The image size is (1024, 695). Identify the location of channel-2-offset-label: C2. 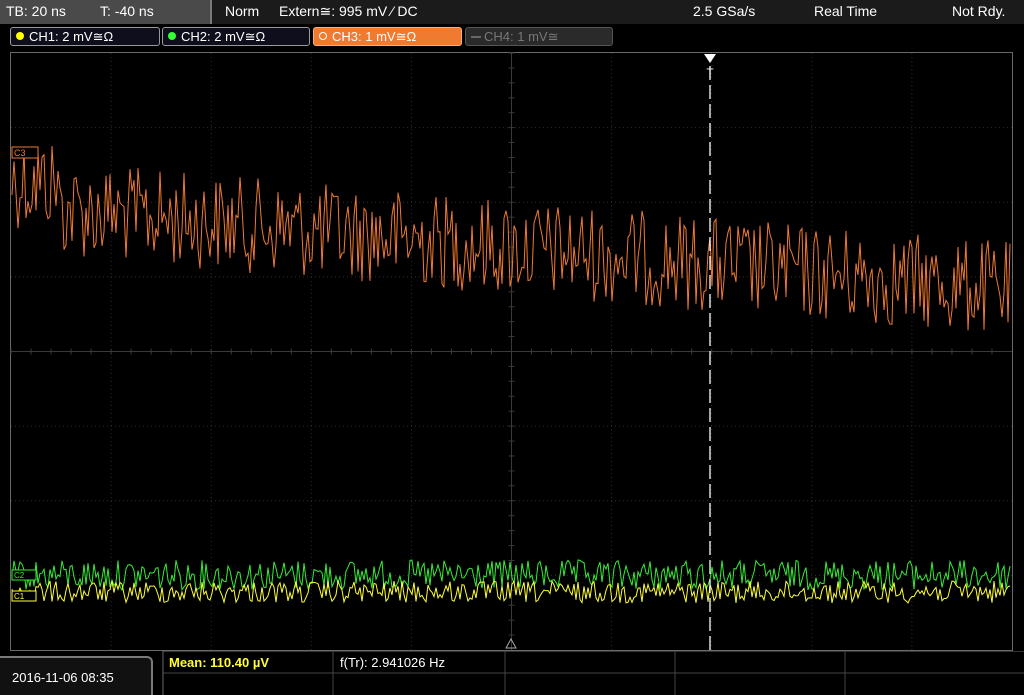
(19, 575).